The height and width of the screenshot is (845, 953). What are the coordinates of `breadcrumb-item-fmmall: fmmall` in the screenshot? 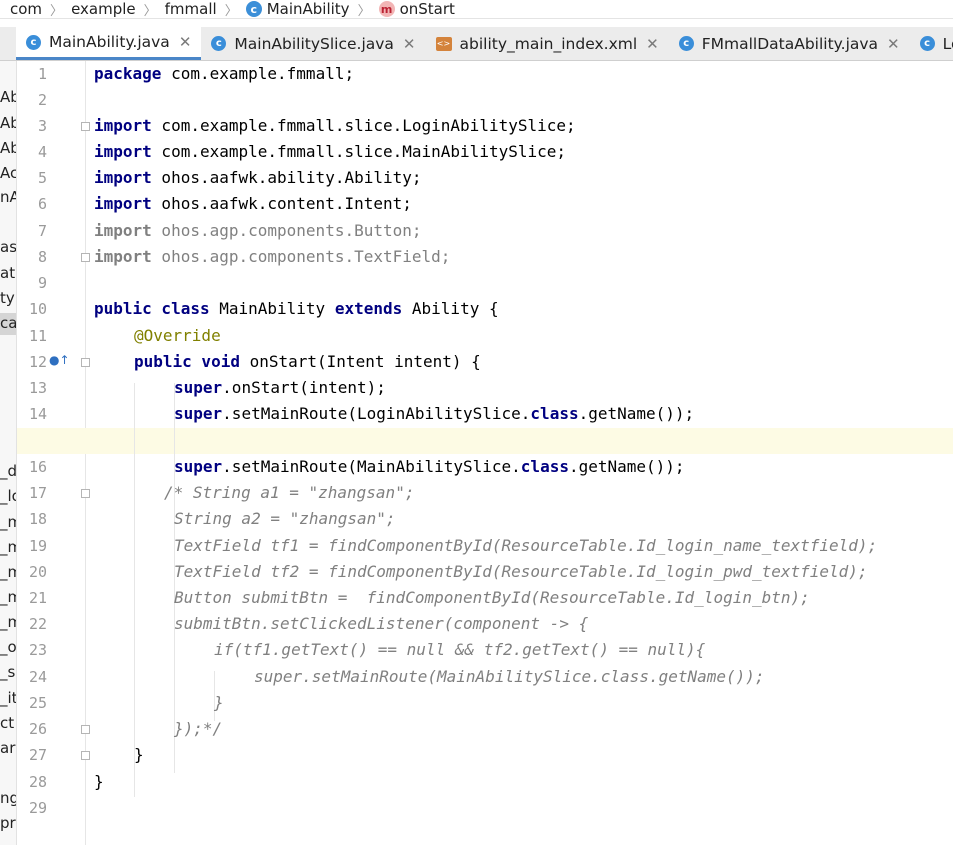 It's located at (191, 9).